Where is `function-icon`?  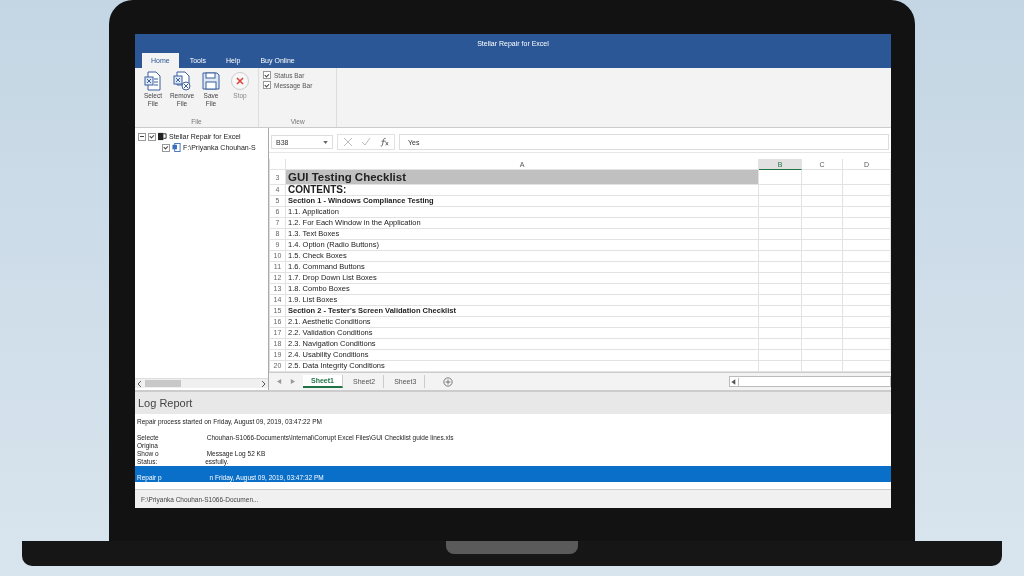
function-icon is located at coordinates (384, 142).